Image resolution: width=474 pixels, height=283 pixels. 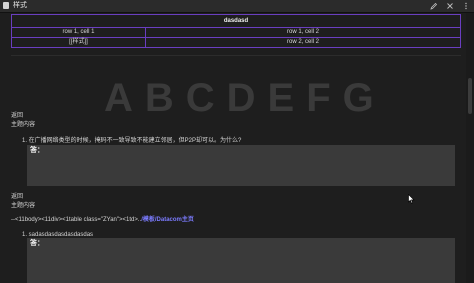 What do you see at coordinates (303, 32) in the screenshot?
I see `table-cell: row 1, cell 2` at bounding box center [303, 32].